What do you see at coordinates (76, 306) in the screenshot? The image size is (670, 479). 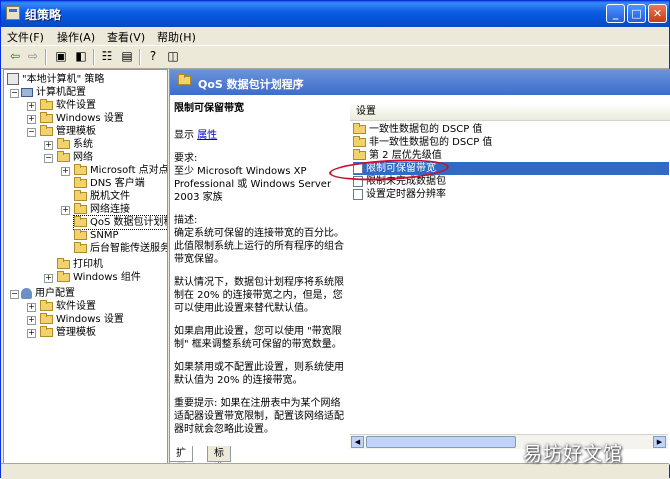 I see `tree-label: 软件设置` at bounding box center [76, 306].